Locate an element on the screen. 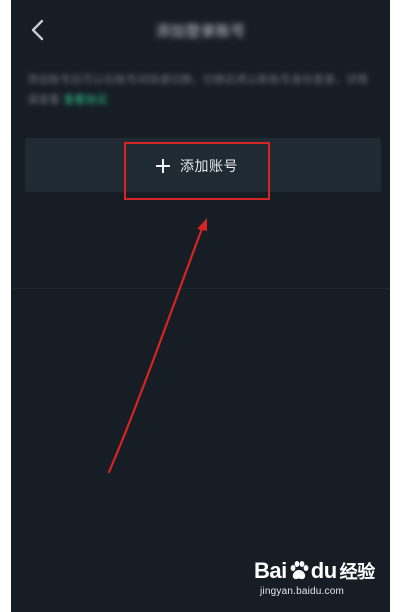 The width and height of the screenshot is (400, 612). add-account-label: 添加账号 is located at coordinates (209, 167).